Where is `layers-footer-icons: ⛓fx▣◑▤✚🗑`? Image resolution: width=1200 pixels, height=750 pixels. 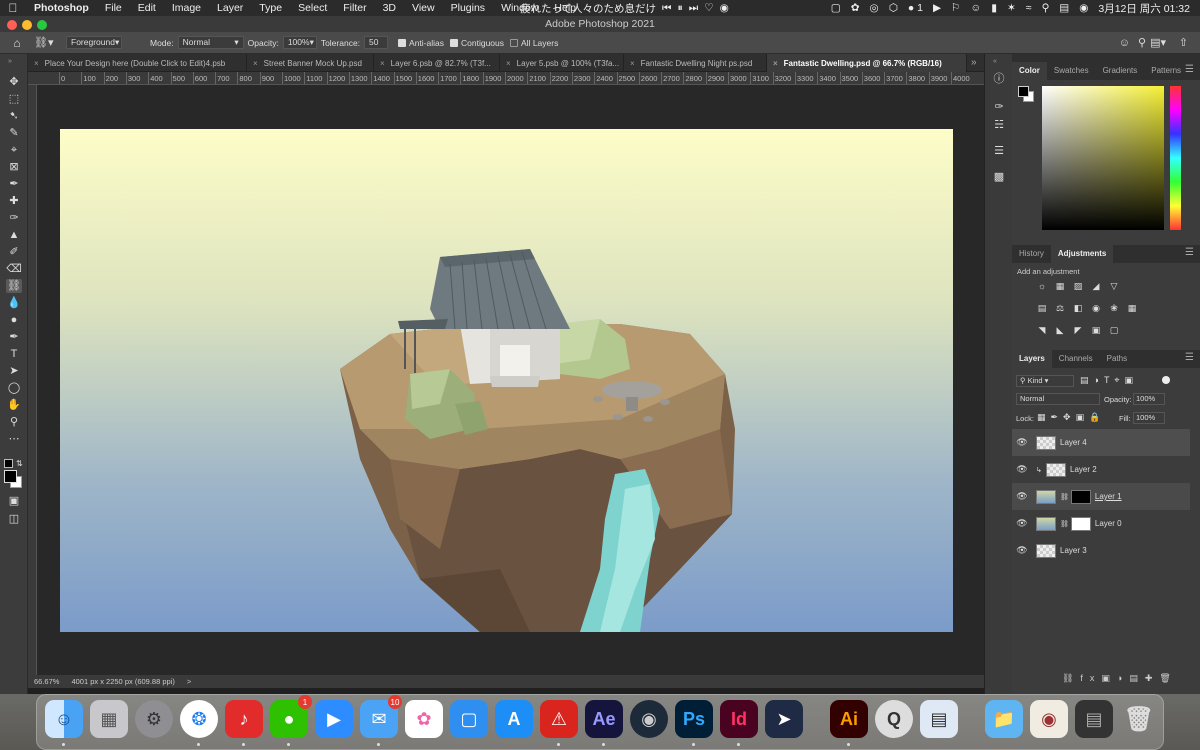
layers-footer-icons: ⛓fx▣◑▤✚🗑 is located at coordinates (1120, 678).